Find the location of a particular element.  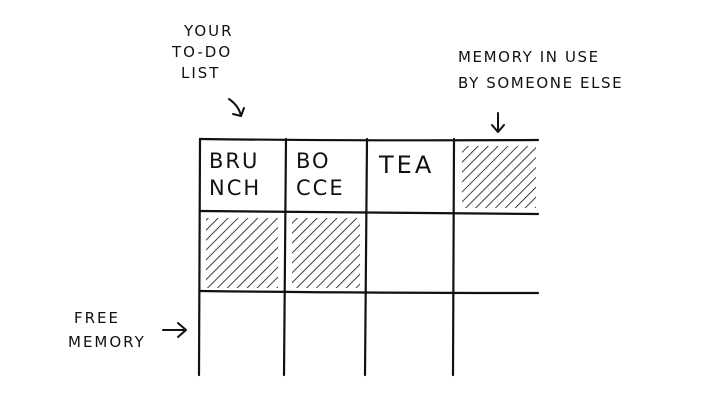

arrow-to-todo-list is located at coordinates (236, 107).